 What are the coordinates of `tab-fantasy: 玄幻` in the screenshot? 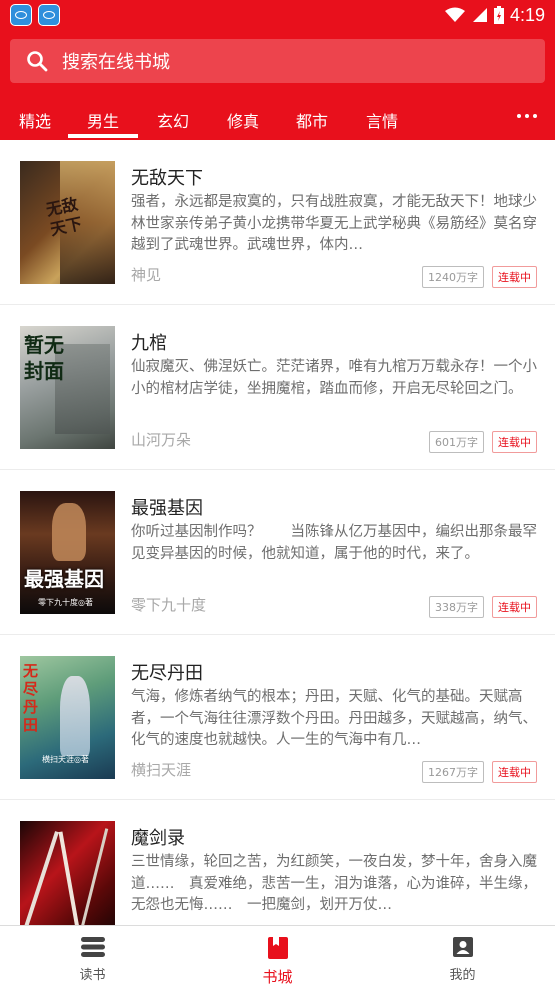 It's located at (173, 120).